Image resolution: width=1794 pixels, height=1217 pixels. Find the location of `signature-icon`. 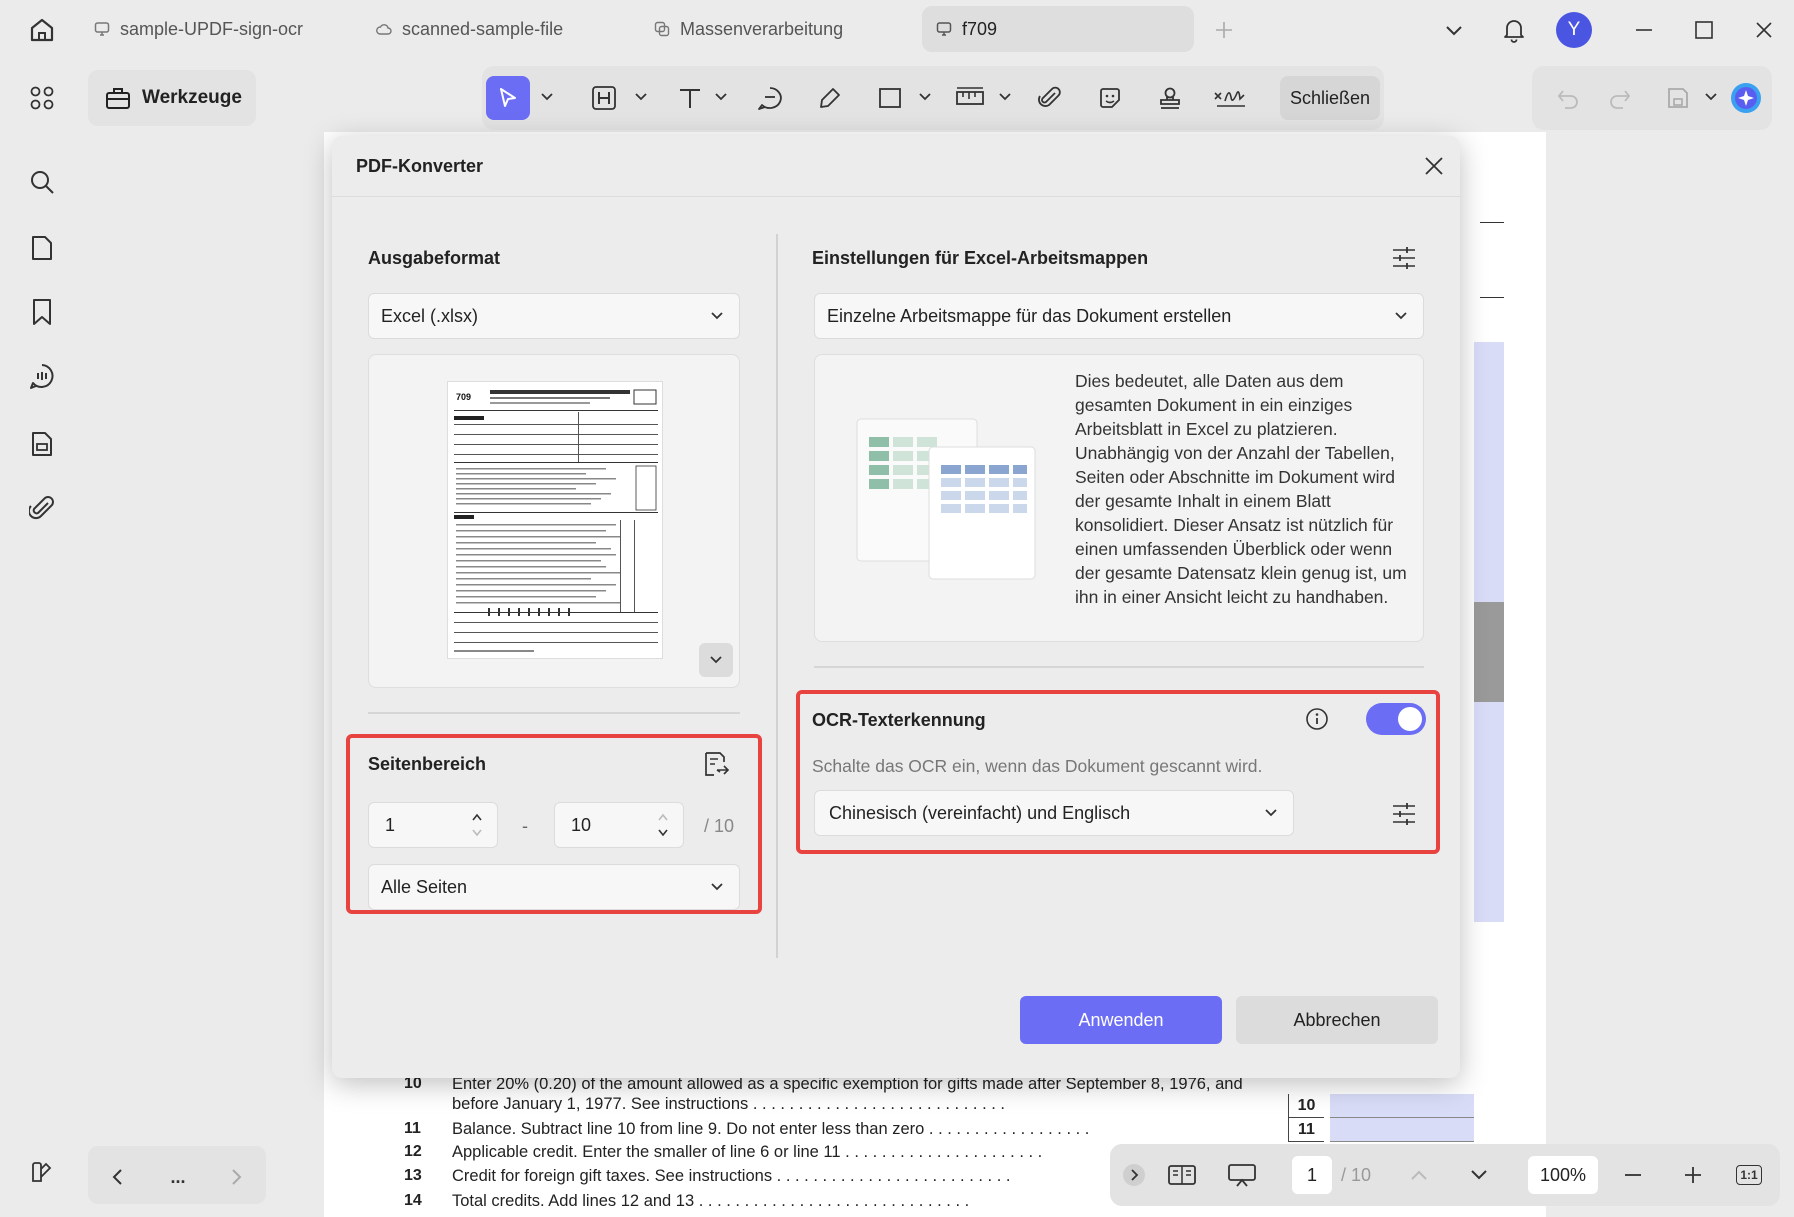

signature-icon is located at coordinates (1230, 98).